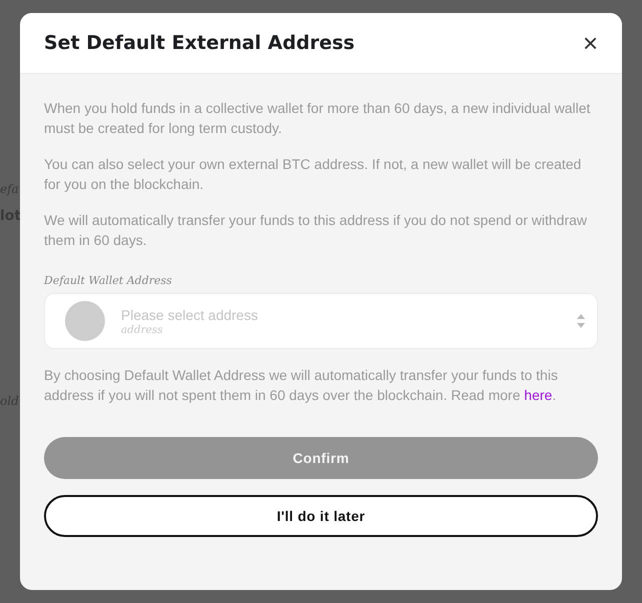  Describe the element at coordinates (318, 118) in the screenshot. I see `description-text: When you hold funds in a collective wallet for more than 60 days, a new individual wallet must be created for long term custody.` at that location.